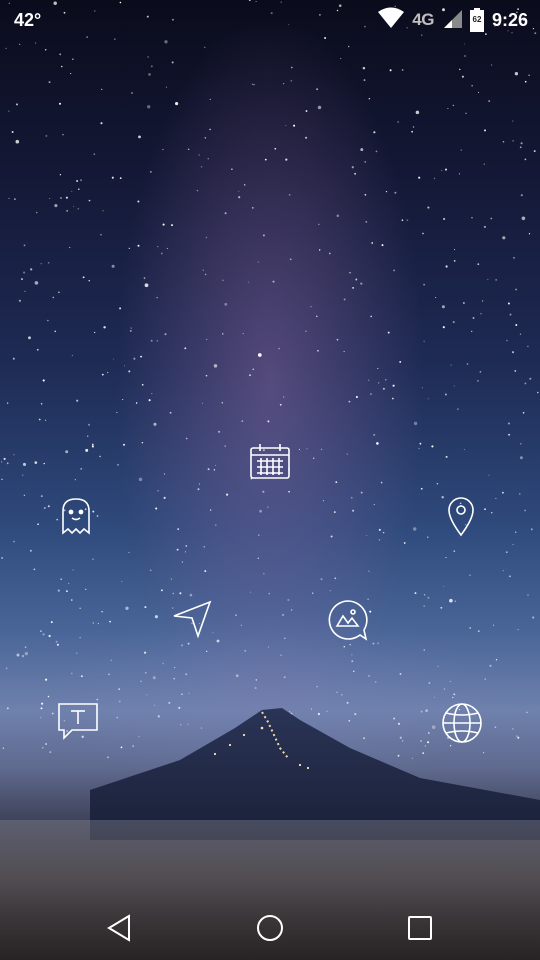 The height and width of the screenshot is (960, 540). I want to click on back-triangle-icon, so click(120, 928).